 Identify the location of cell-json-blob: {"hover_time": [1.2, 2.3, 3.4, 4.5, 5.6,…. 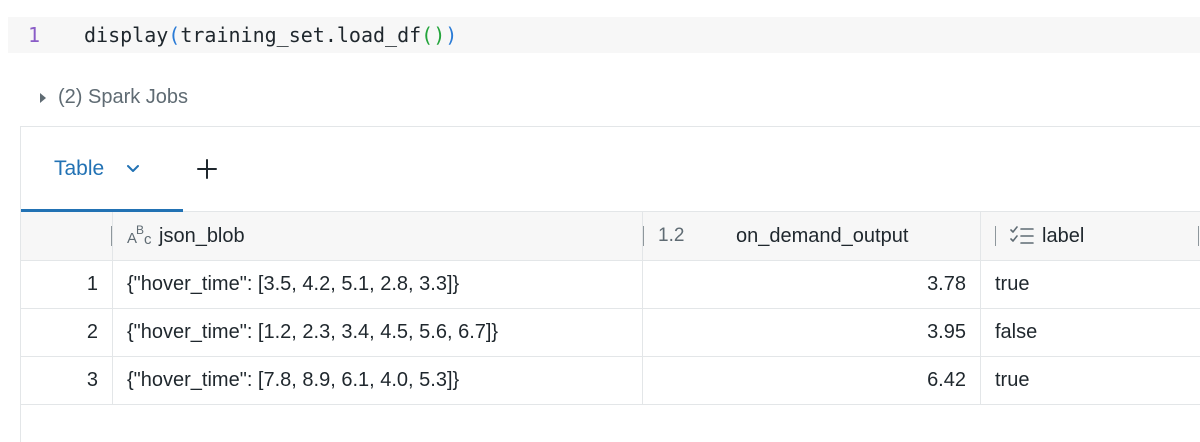
(378, 332).